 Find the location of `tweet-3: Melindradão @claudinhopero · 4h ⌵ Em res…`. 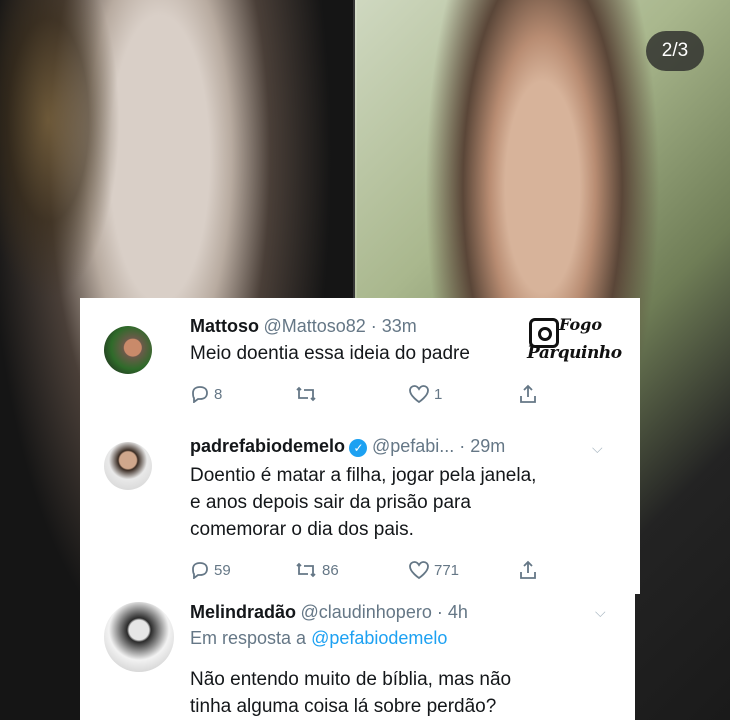

tweet-3: Melindradão @claudinhopero · 4h ⌵ Em res… is located at coordinates (357, 657).